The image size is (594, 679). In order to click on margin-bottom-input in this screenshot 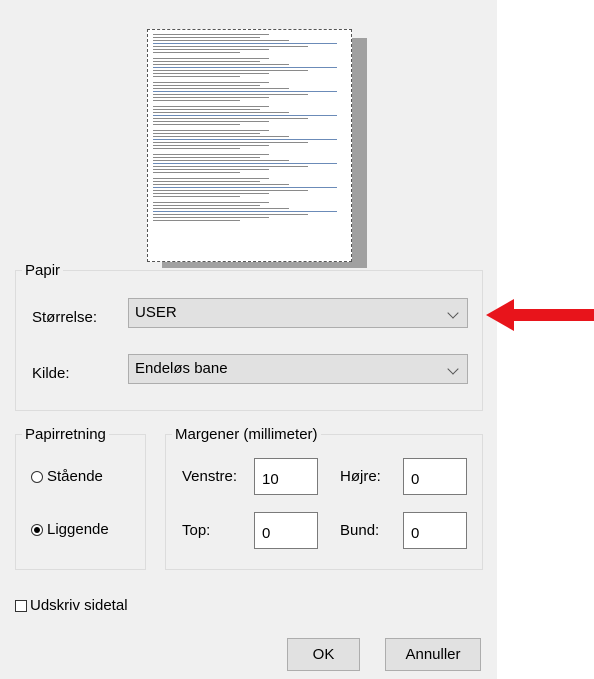, I will do `click(435, 530)`.